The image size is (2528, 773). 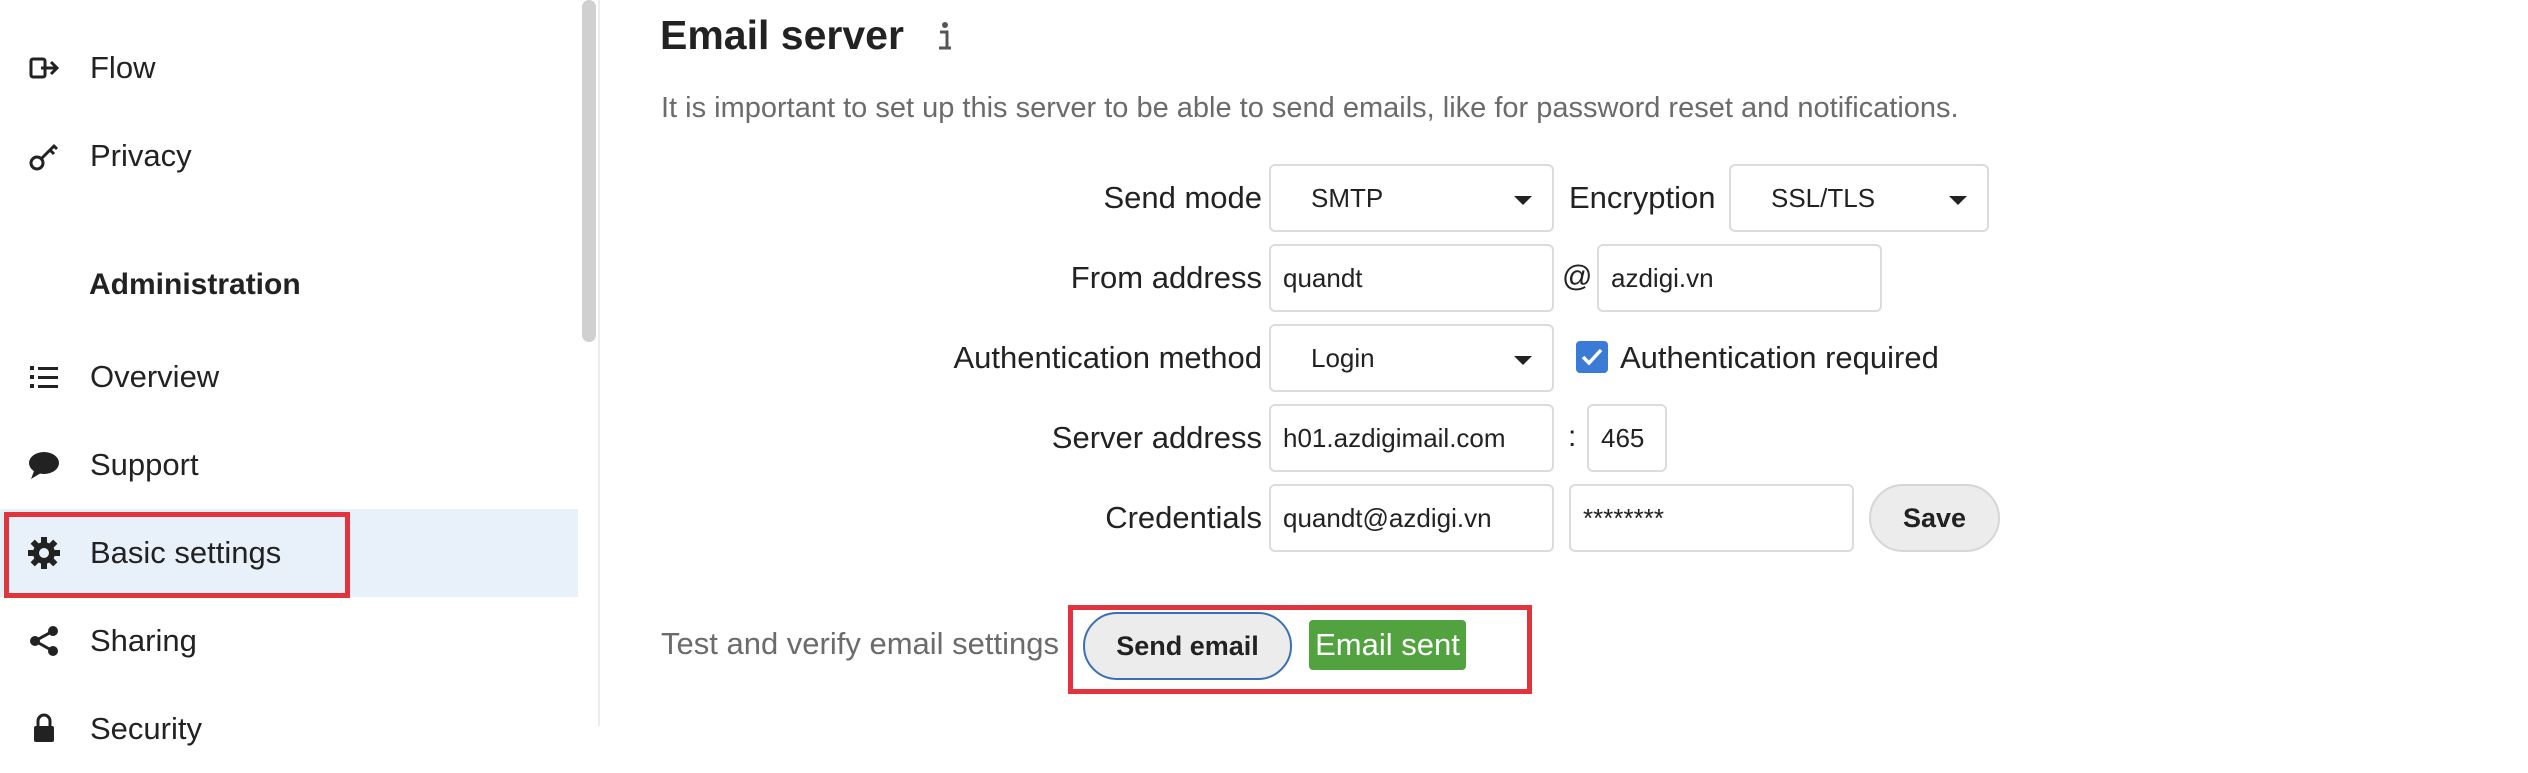 I want to click on flow-icon, so click(x=44, y=68).